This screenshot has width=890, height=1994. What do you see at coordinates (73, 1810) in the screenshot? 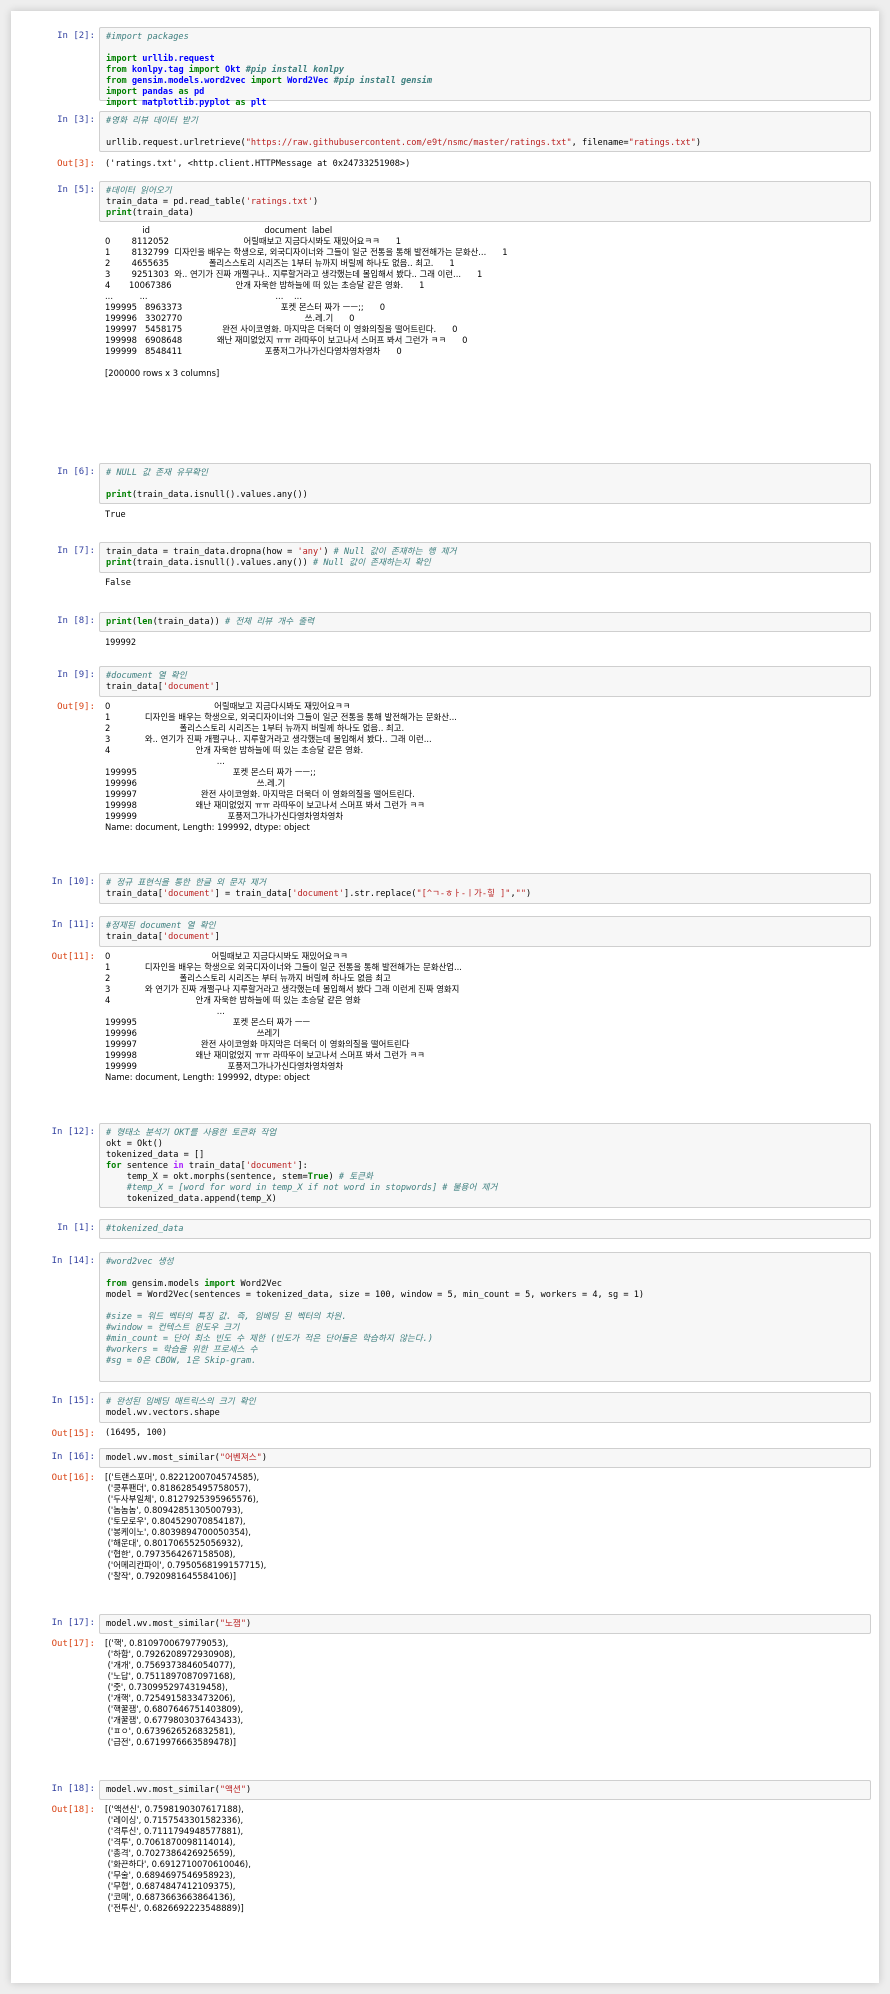
I see `output-prompt: Out[18]:` at bounding box center [73, 1810].